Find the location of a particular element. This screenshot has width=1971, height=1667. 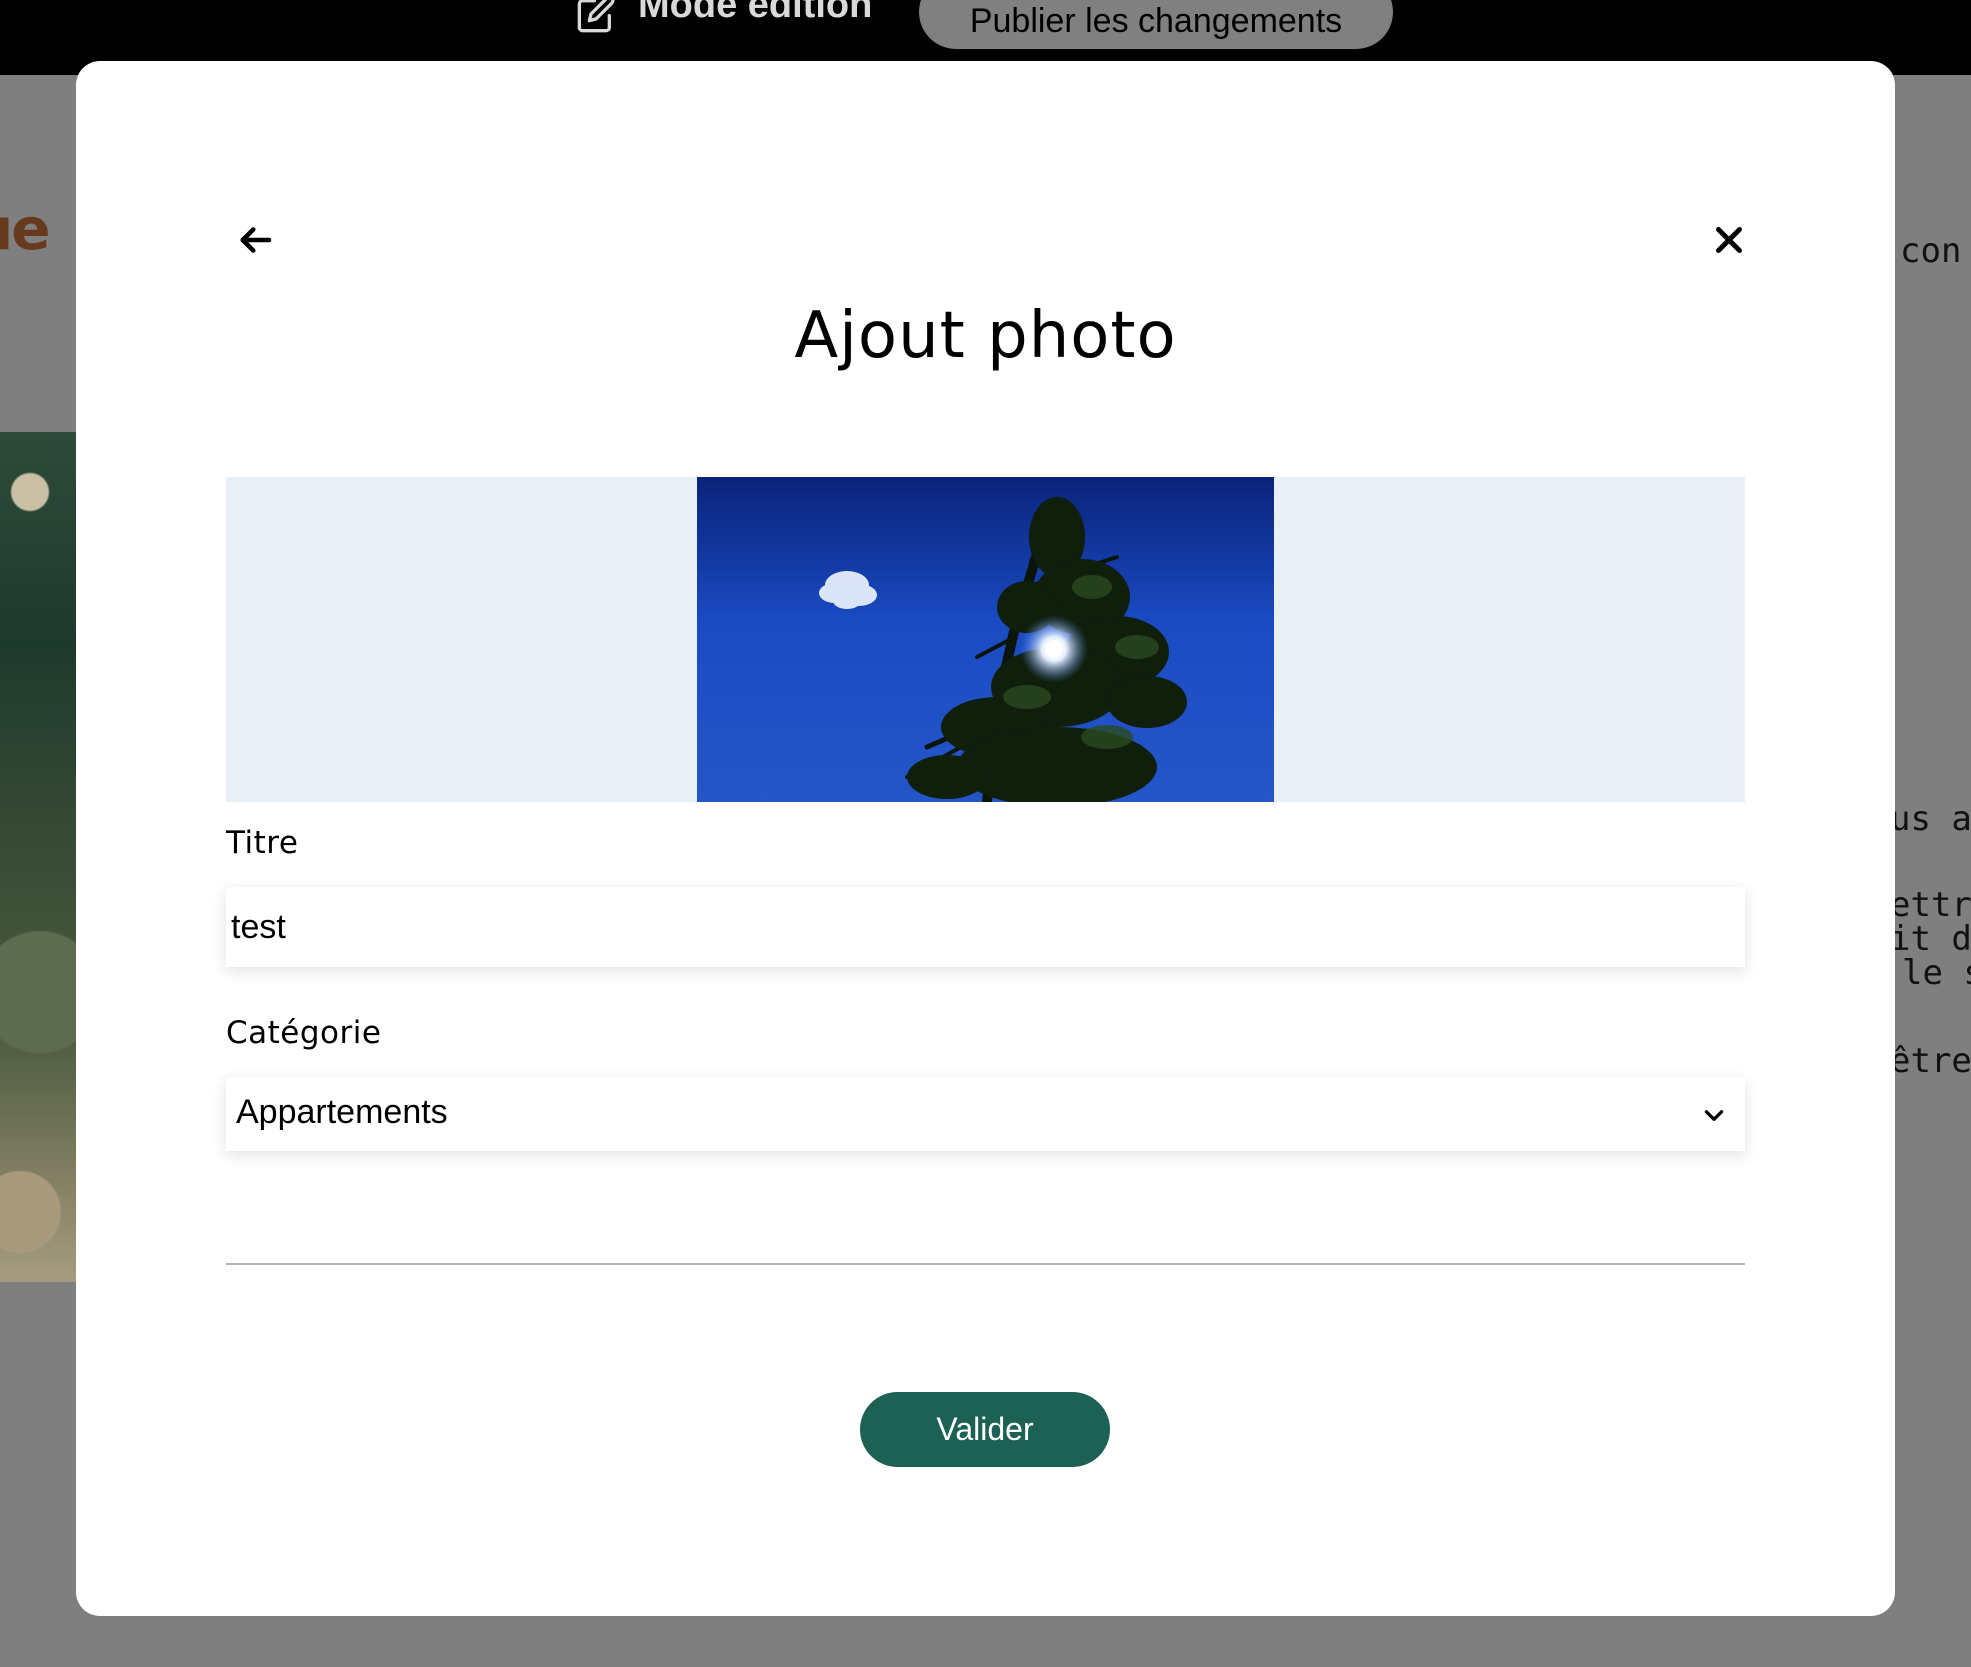

background-photo is located at coordinates (38, 857).